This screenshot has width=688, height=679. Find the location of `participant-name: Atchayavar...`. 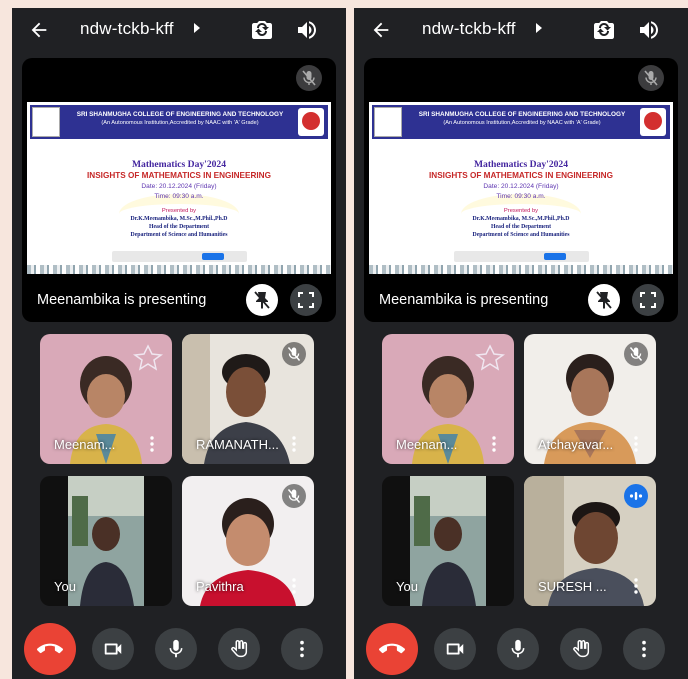

participant-name: Atchayavar... is located at coordinates (576, 444).